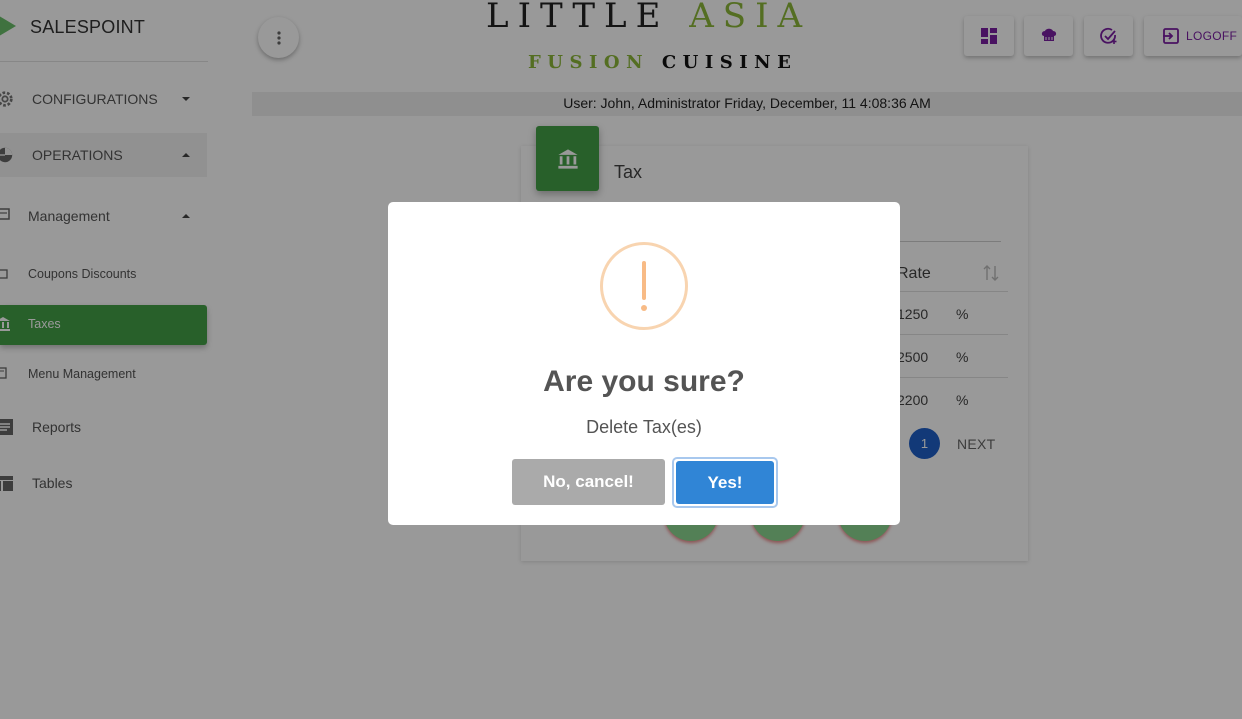 Image resolution: width=1242 pixels, height=719 pixels. I want to click on dialog-title: Are you sure?, so click(644, 381).